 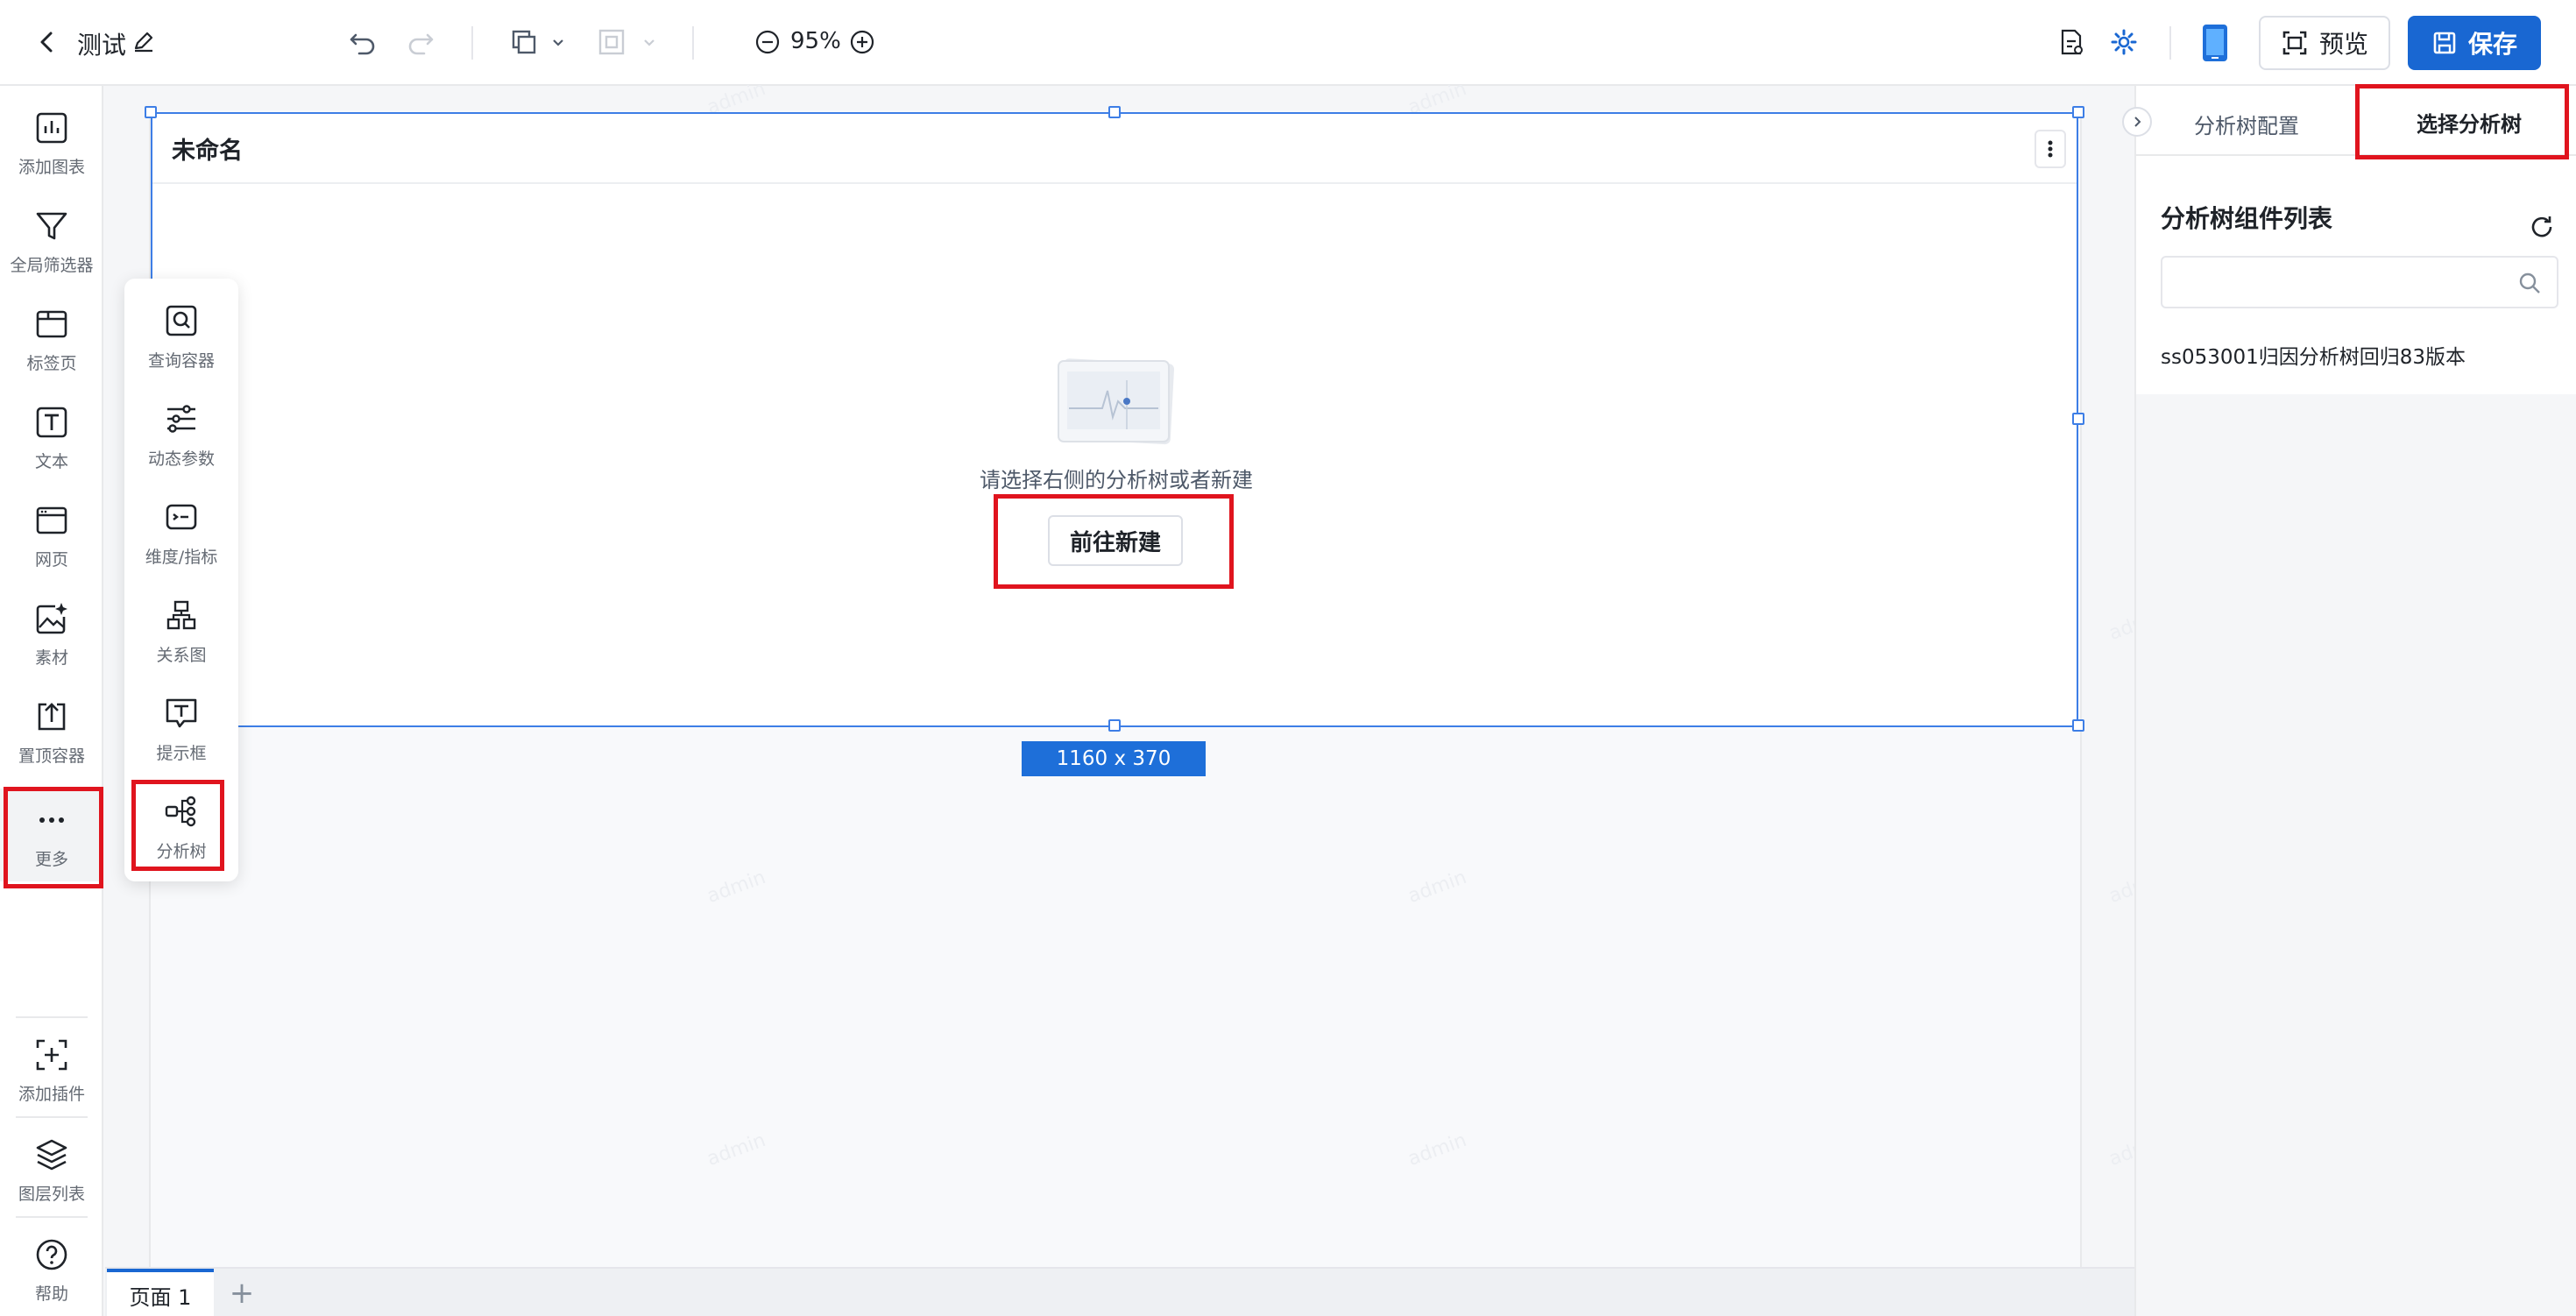 I want to click on sliders-icon, so click(x=181, y=418).